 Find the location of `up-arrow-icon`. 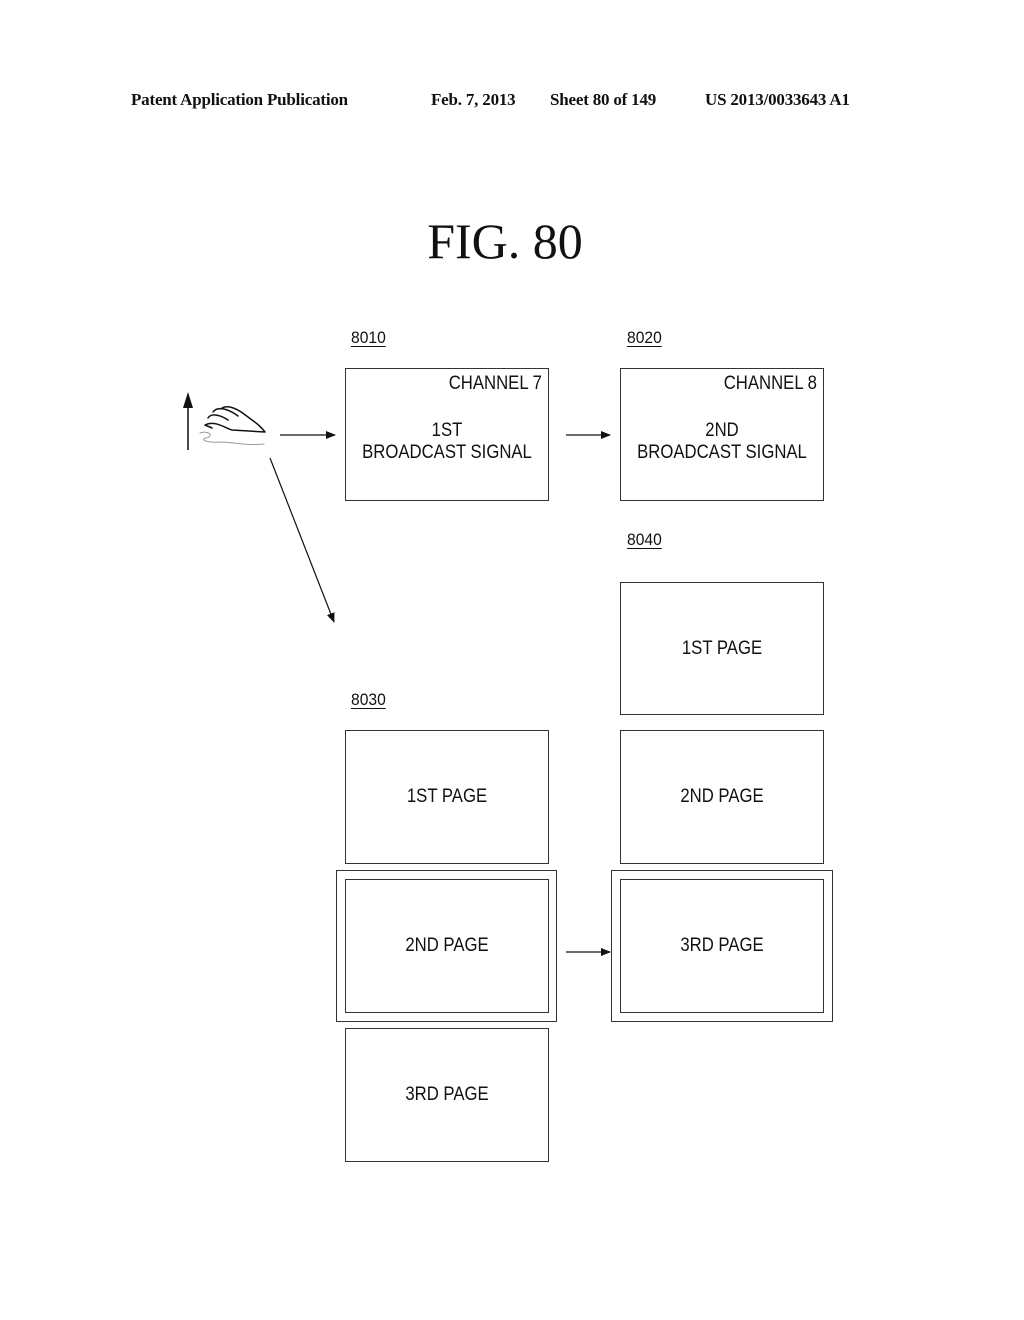

up-arrow-icon is located at coordinates (188, 421).